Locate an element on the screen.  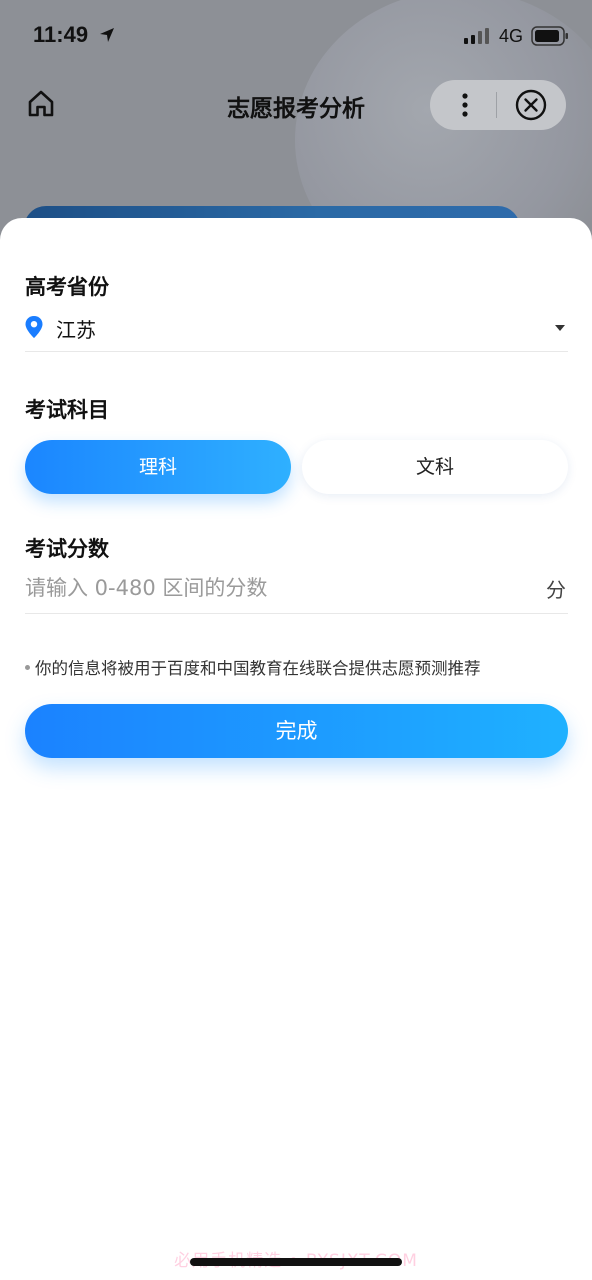
score-input is located at coordinates (275, 588).